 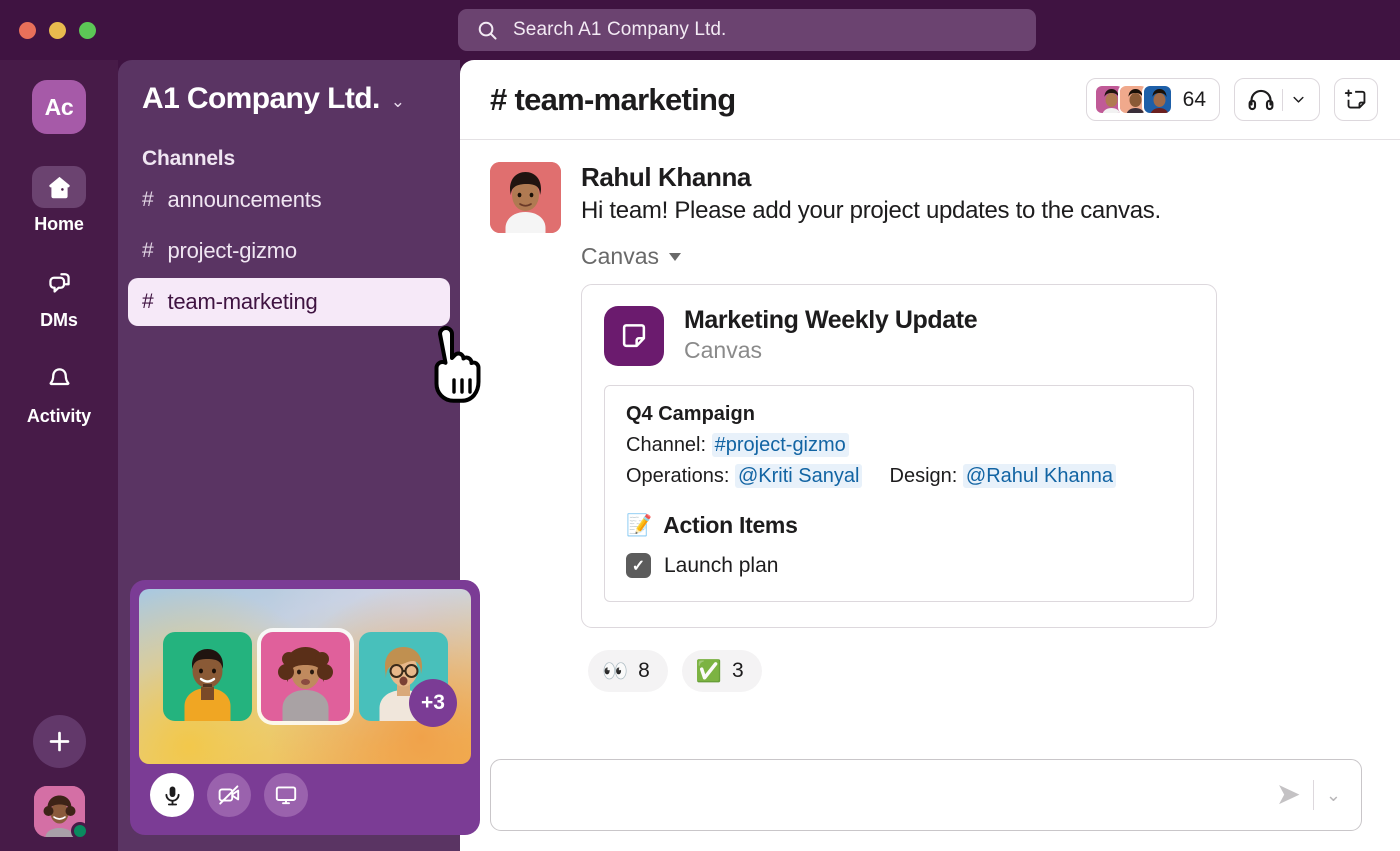 I want to click on chevron-down-icon, so click(x=1298, y=99).